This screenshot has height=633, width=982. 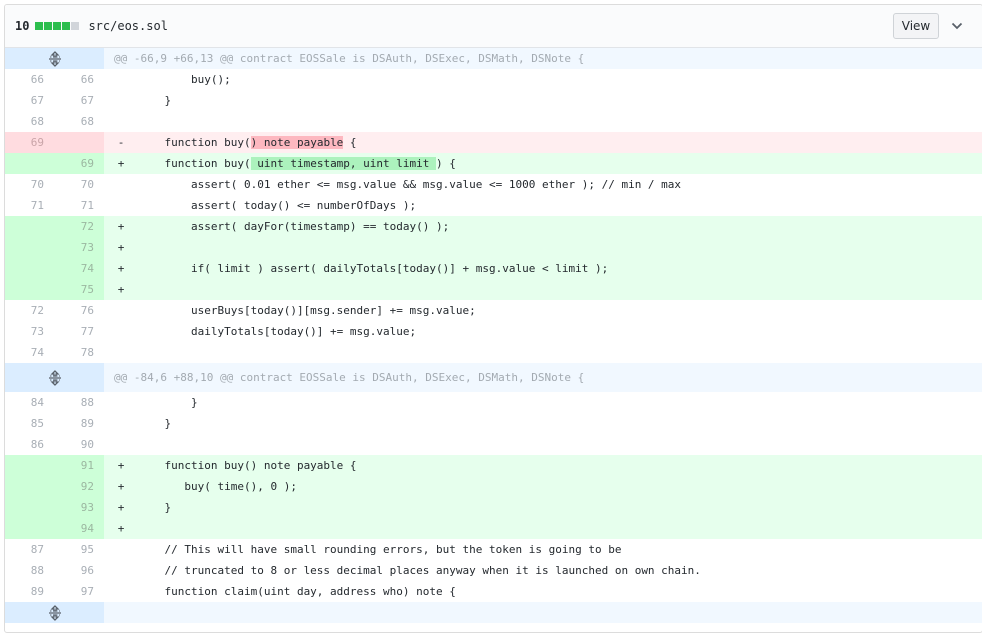 What do you see at coordinates (29, 142) in the screenshot?
I see `old-line-number: 69` at bounding box center [29, 142].